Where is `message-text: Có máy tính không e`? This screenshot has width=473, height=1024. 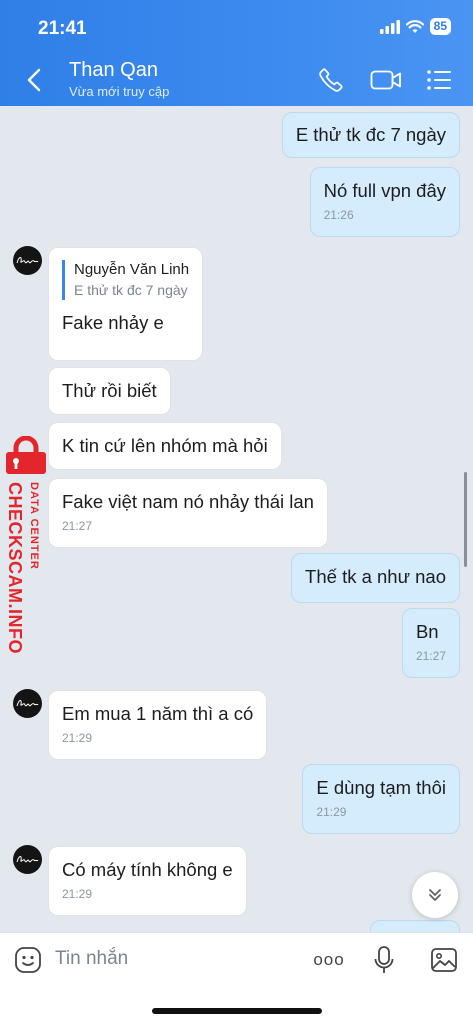
message-text: Có máy tính không e is located at coordinates (147, 869).